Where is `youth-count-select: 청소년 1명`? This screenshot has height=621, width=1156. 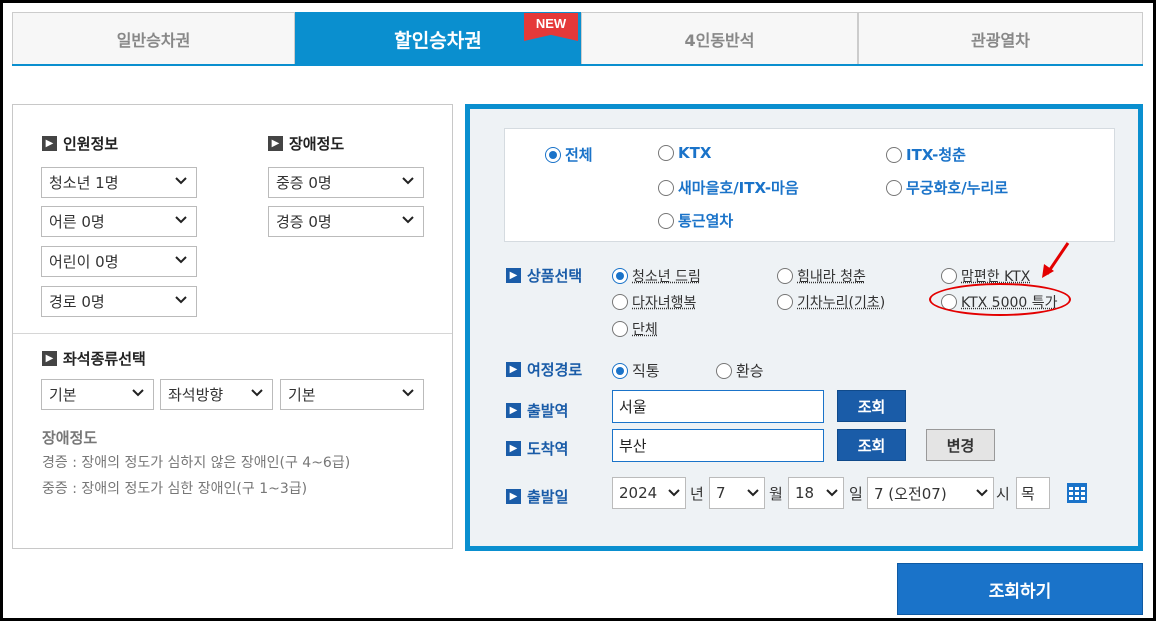
youth-count-select: 청소년 1명 is located at coordinates (119, 182).